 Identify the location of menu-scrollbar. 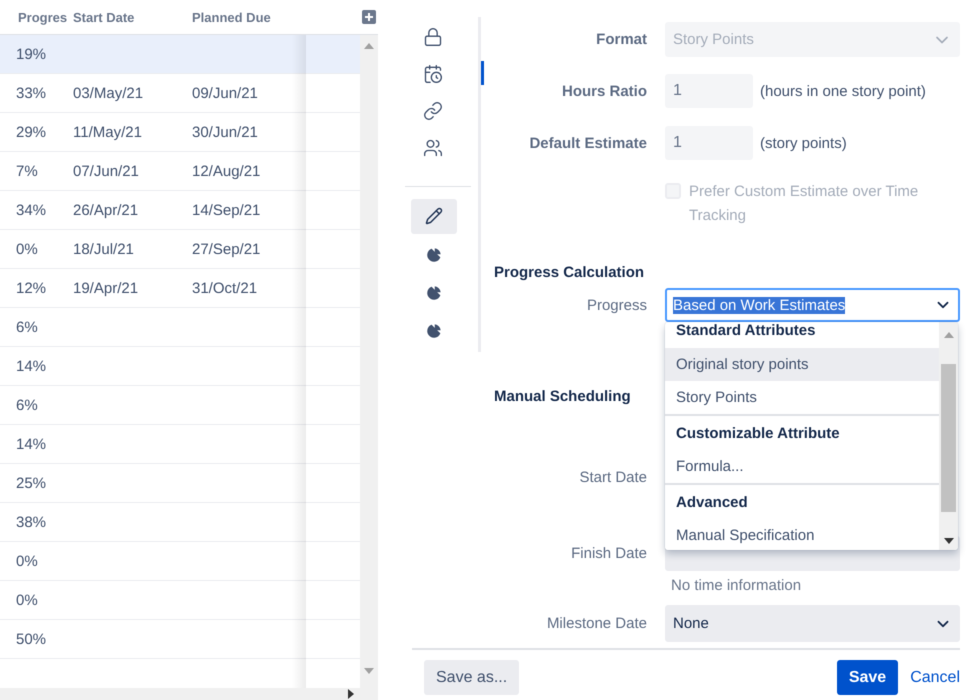
(948, 436).